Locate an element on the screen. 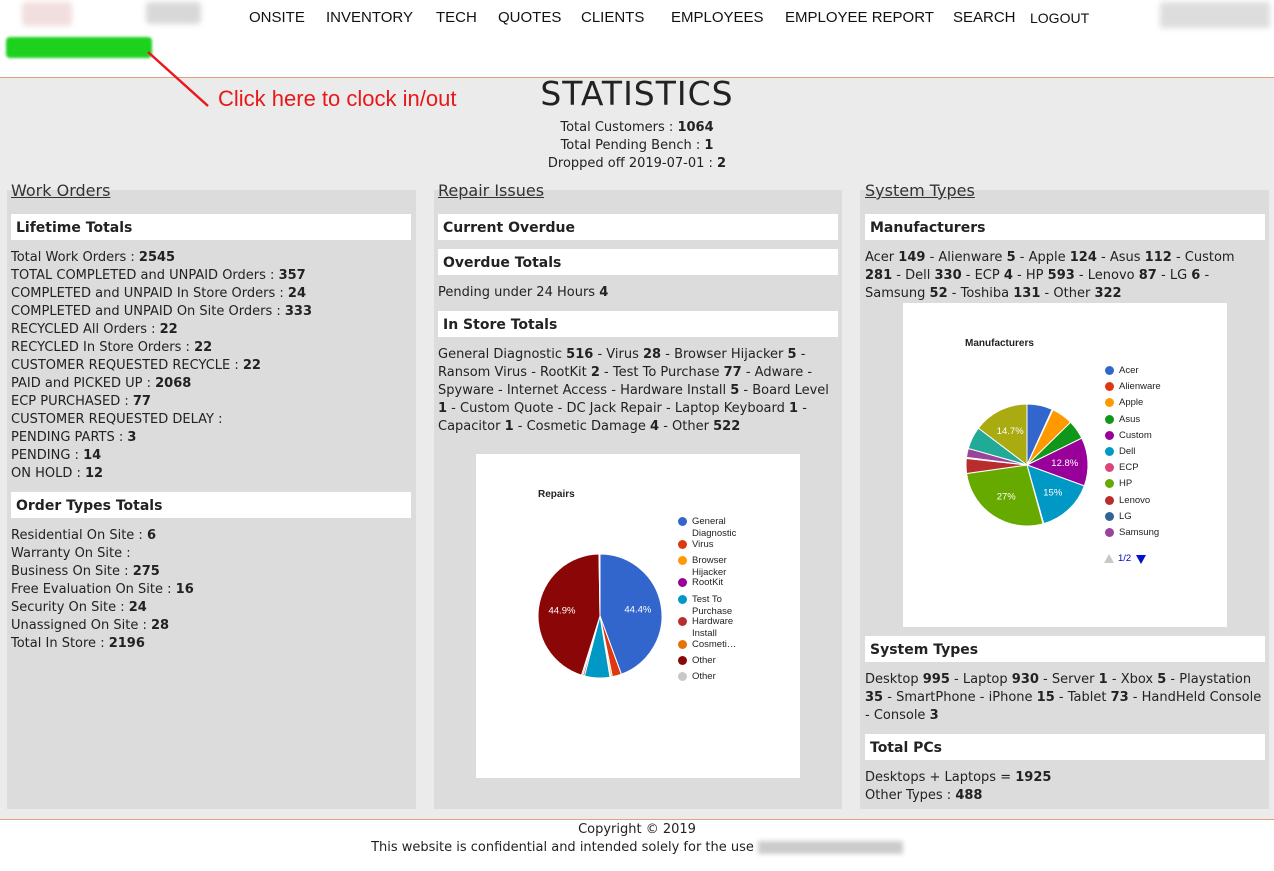 Image resolution: width=1274 pixels, height=871 pixels. other-types-line: Other Types : 488 is located at coordinates (924, 795).